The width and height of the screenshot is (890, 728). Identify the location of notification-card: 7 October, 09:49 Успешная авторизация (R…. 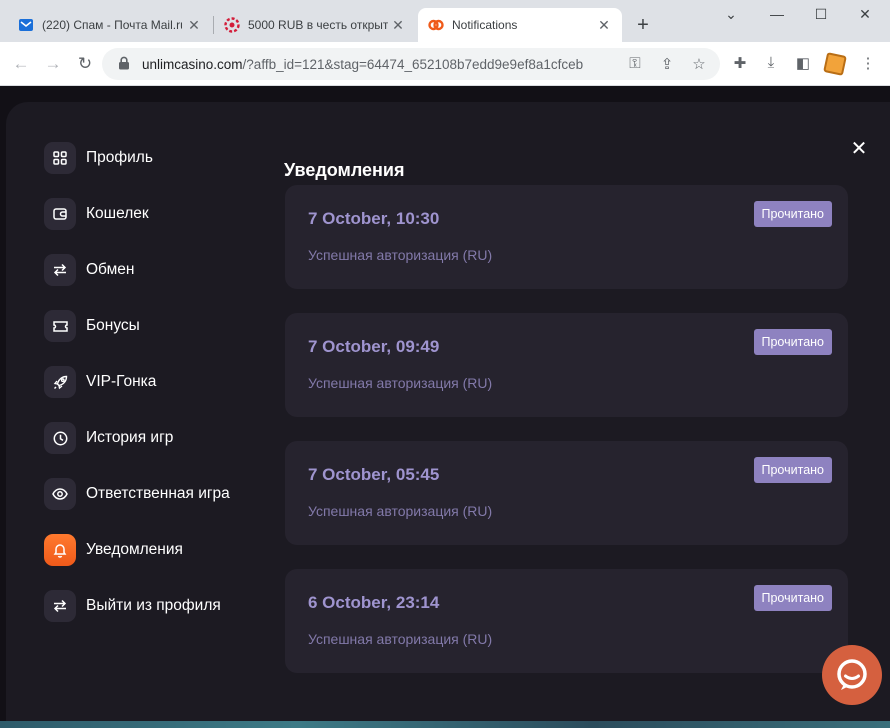
(566, 365).